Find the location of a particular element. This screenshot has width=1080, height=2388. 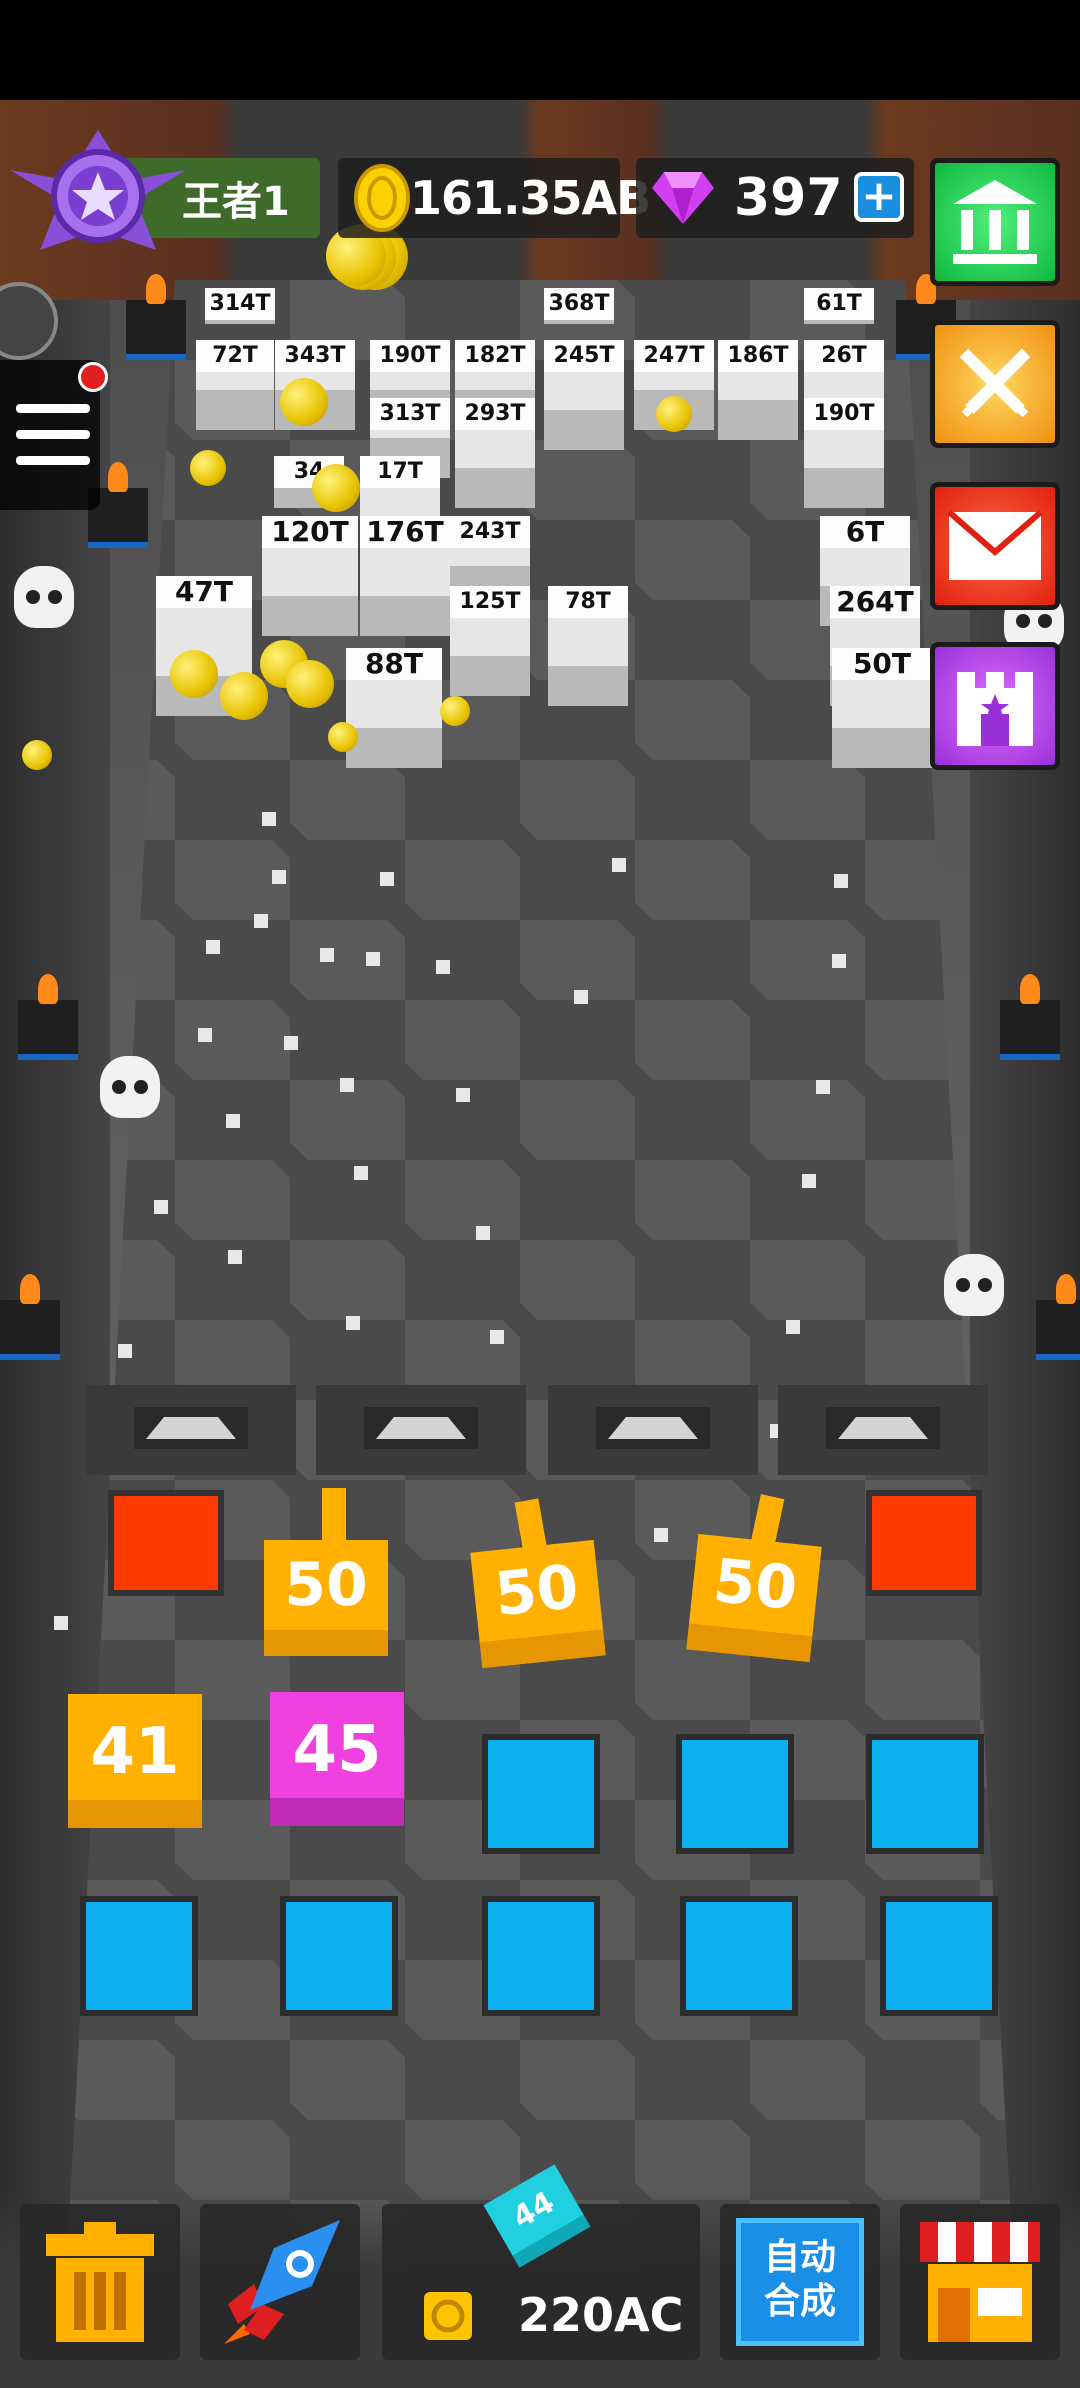

rank-badge-icon is located at coordinates (98, 190).